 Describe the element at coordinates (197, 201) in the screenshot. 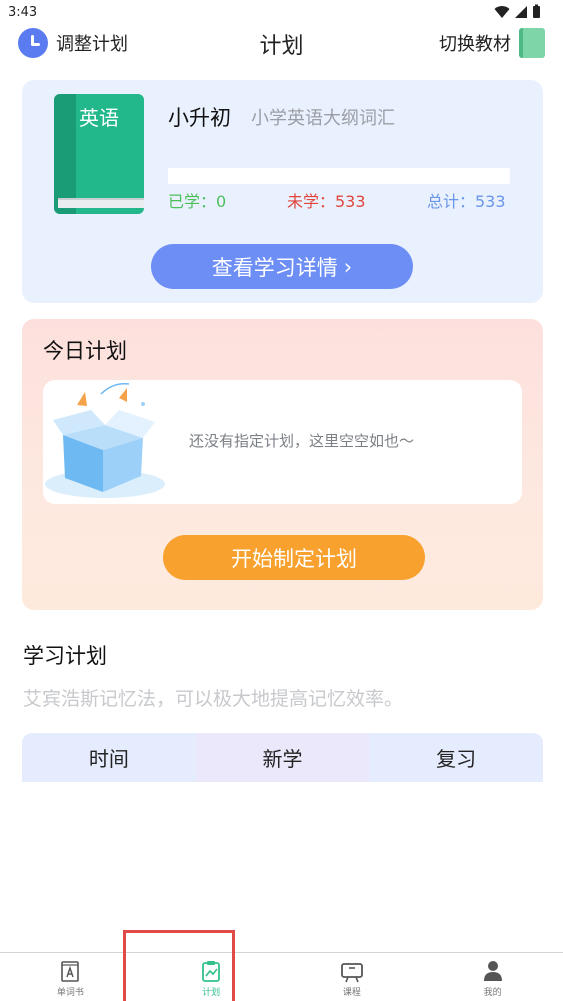

I see `learned-count: 已学：0` at that location.